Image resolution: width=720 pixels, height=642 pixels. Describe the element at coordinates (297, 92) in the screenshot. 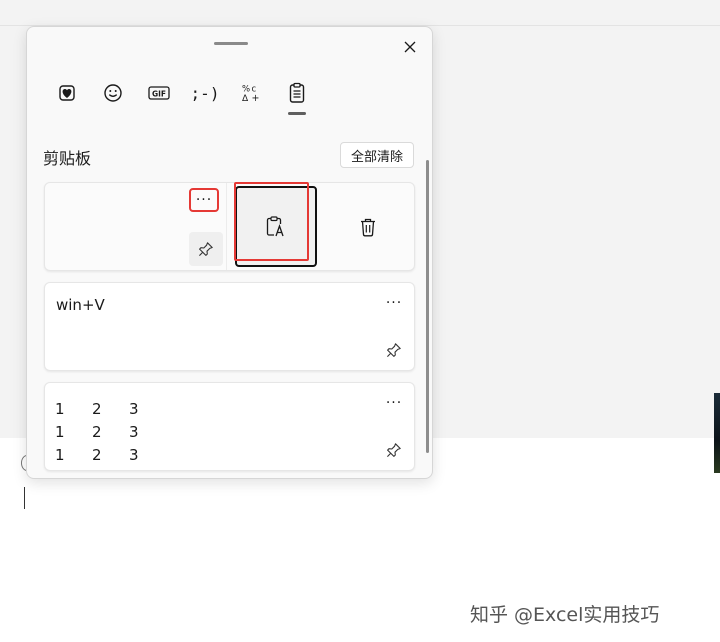

I see `clipboard-icon` at that location.